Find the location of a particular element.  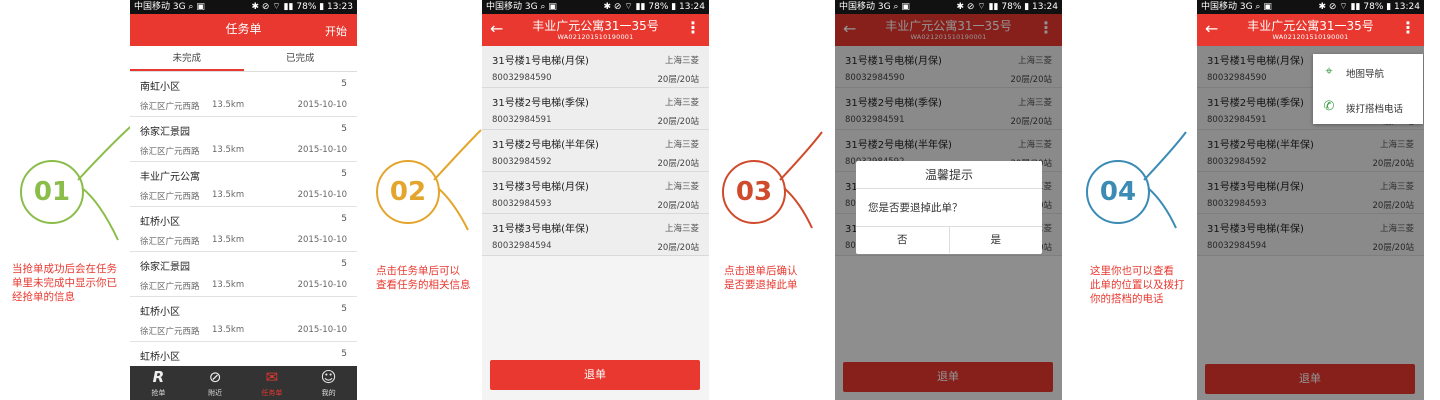

elevator-code: 80032984592 is located at coordinates (522, 162).